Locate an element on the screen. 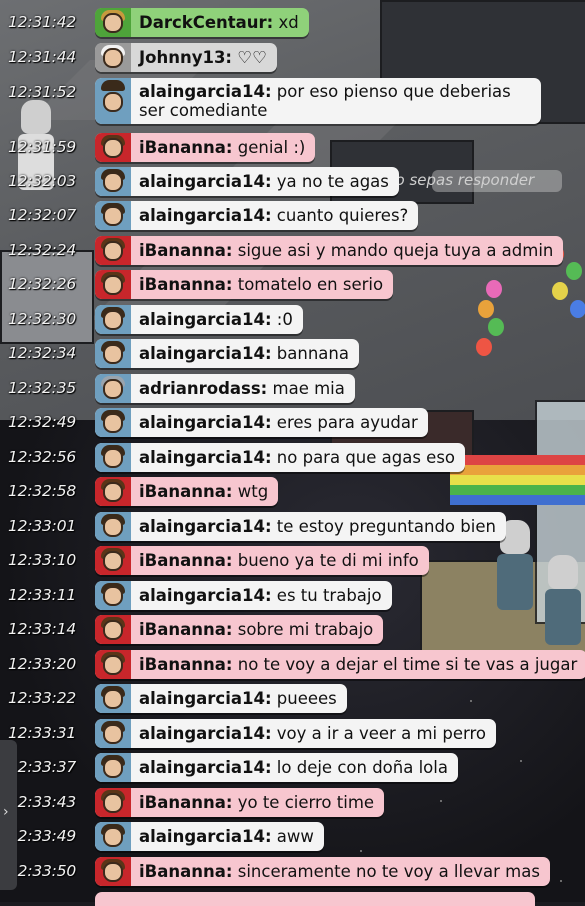 The height and width of the screenshot is (906, 585). chat-row: 12:31:42 DarckCentaur: xd is located at coordinates (292, 23).